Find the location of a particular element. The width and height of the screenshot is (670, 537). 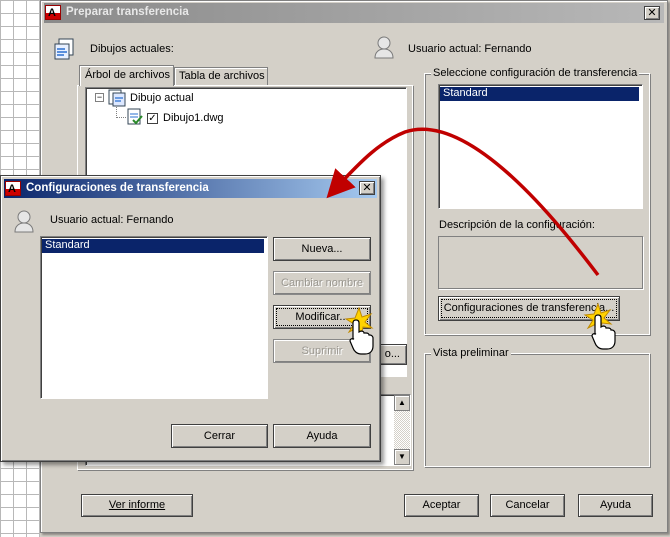

tab-file-tree-label: Árbol de archivos is located at coordinates (127, 75).